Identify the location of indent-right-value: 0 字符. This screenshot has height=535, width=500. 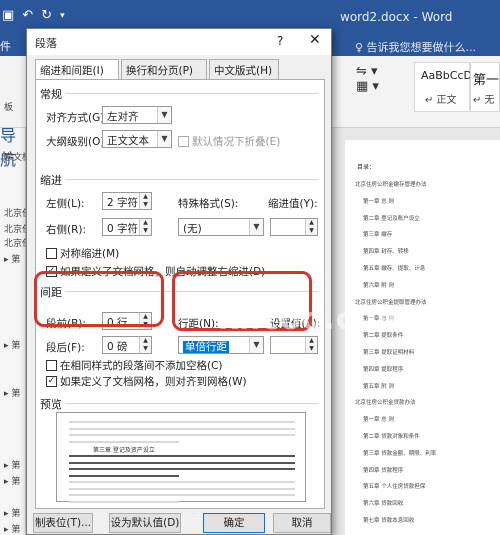
(123, 229).